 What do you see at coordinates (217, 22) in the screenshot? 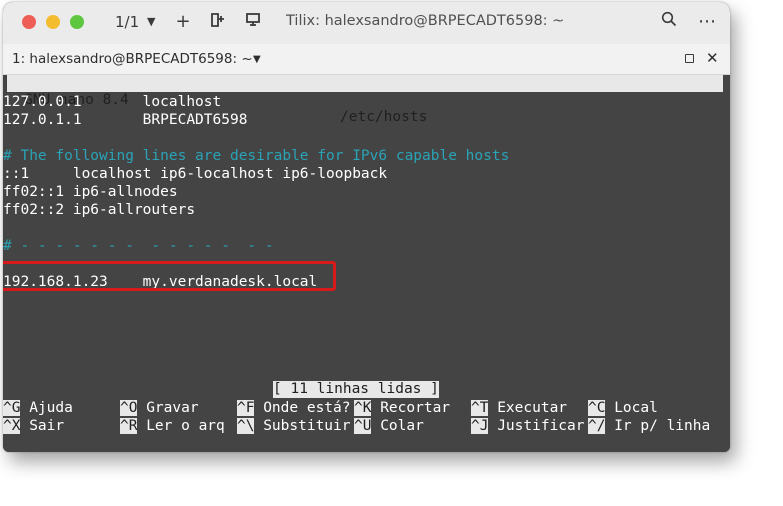
I see `split-icon` at bounding box center [217, 22].